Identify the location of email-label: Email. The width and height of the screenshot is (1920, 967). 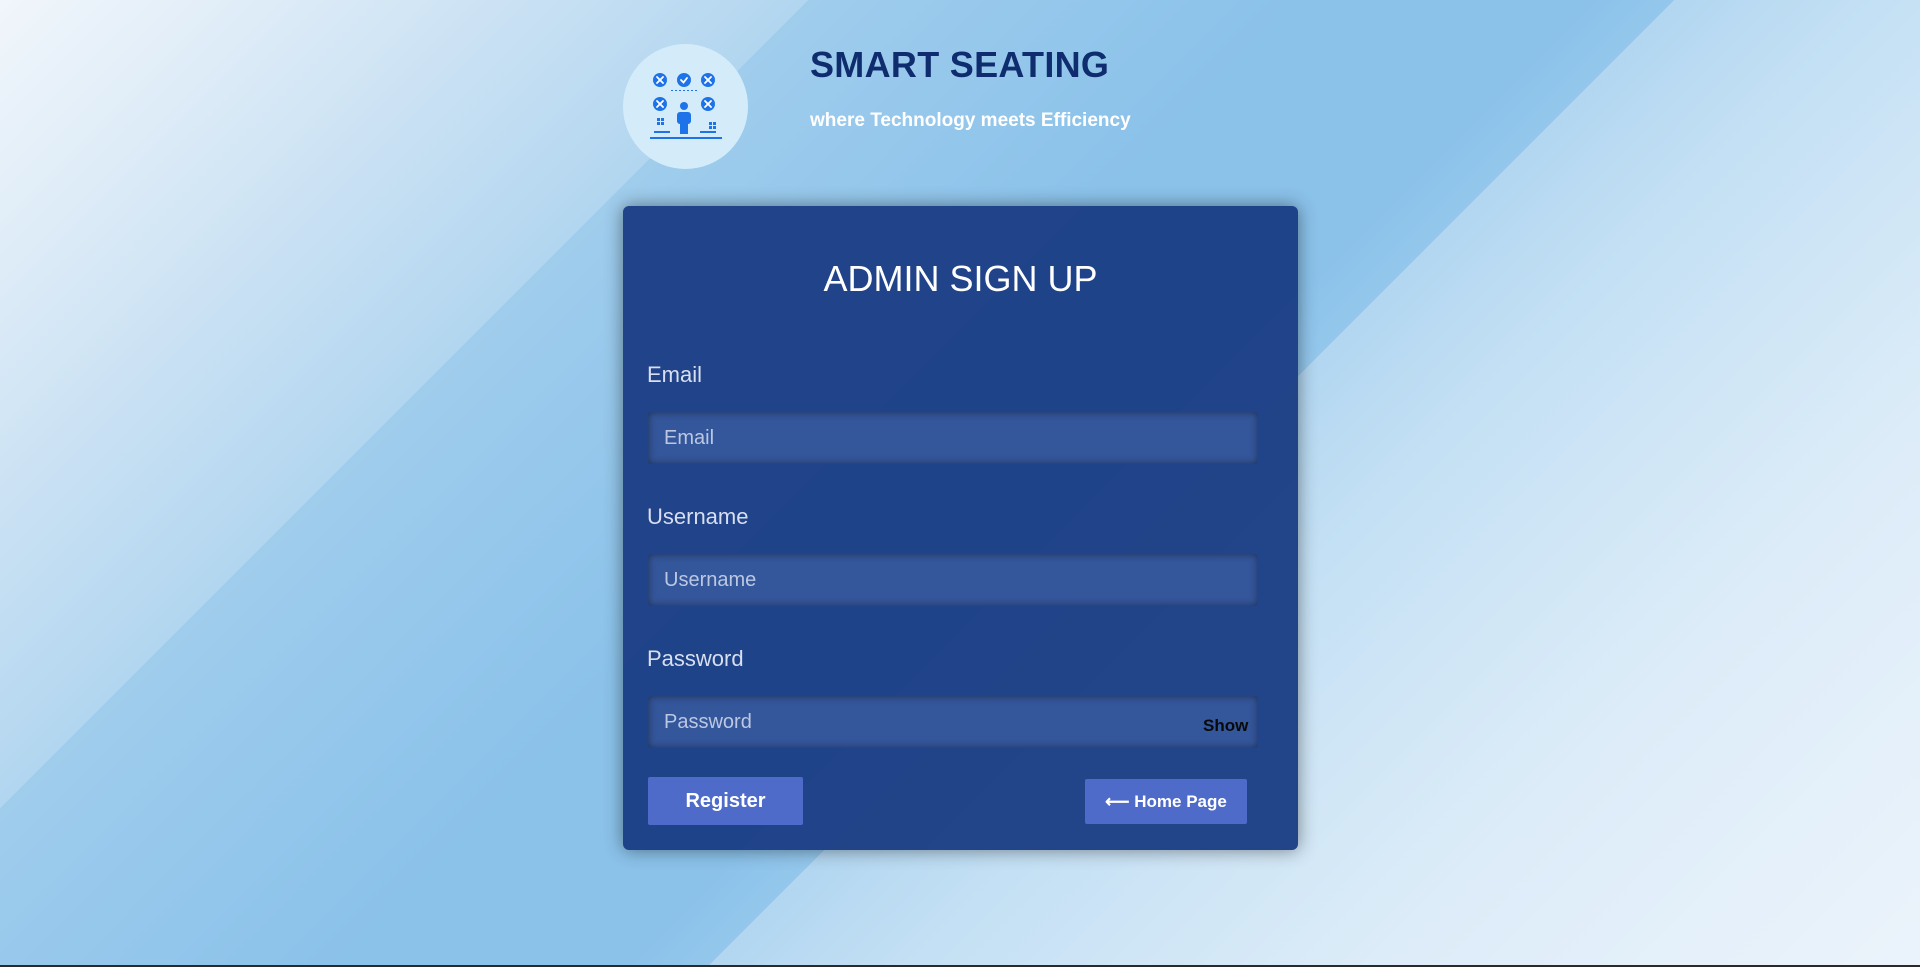
(675, 374).